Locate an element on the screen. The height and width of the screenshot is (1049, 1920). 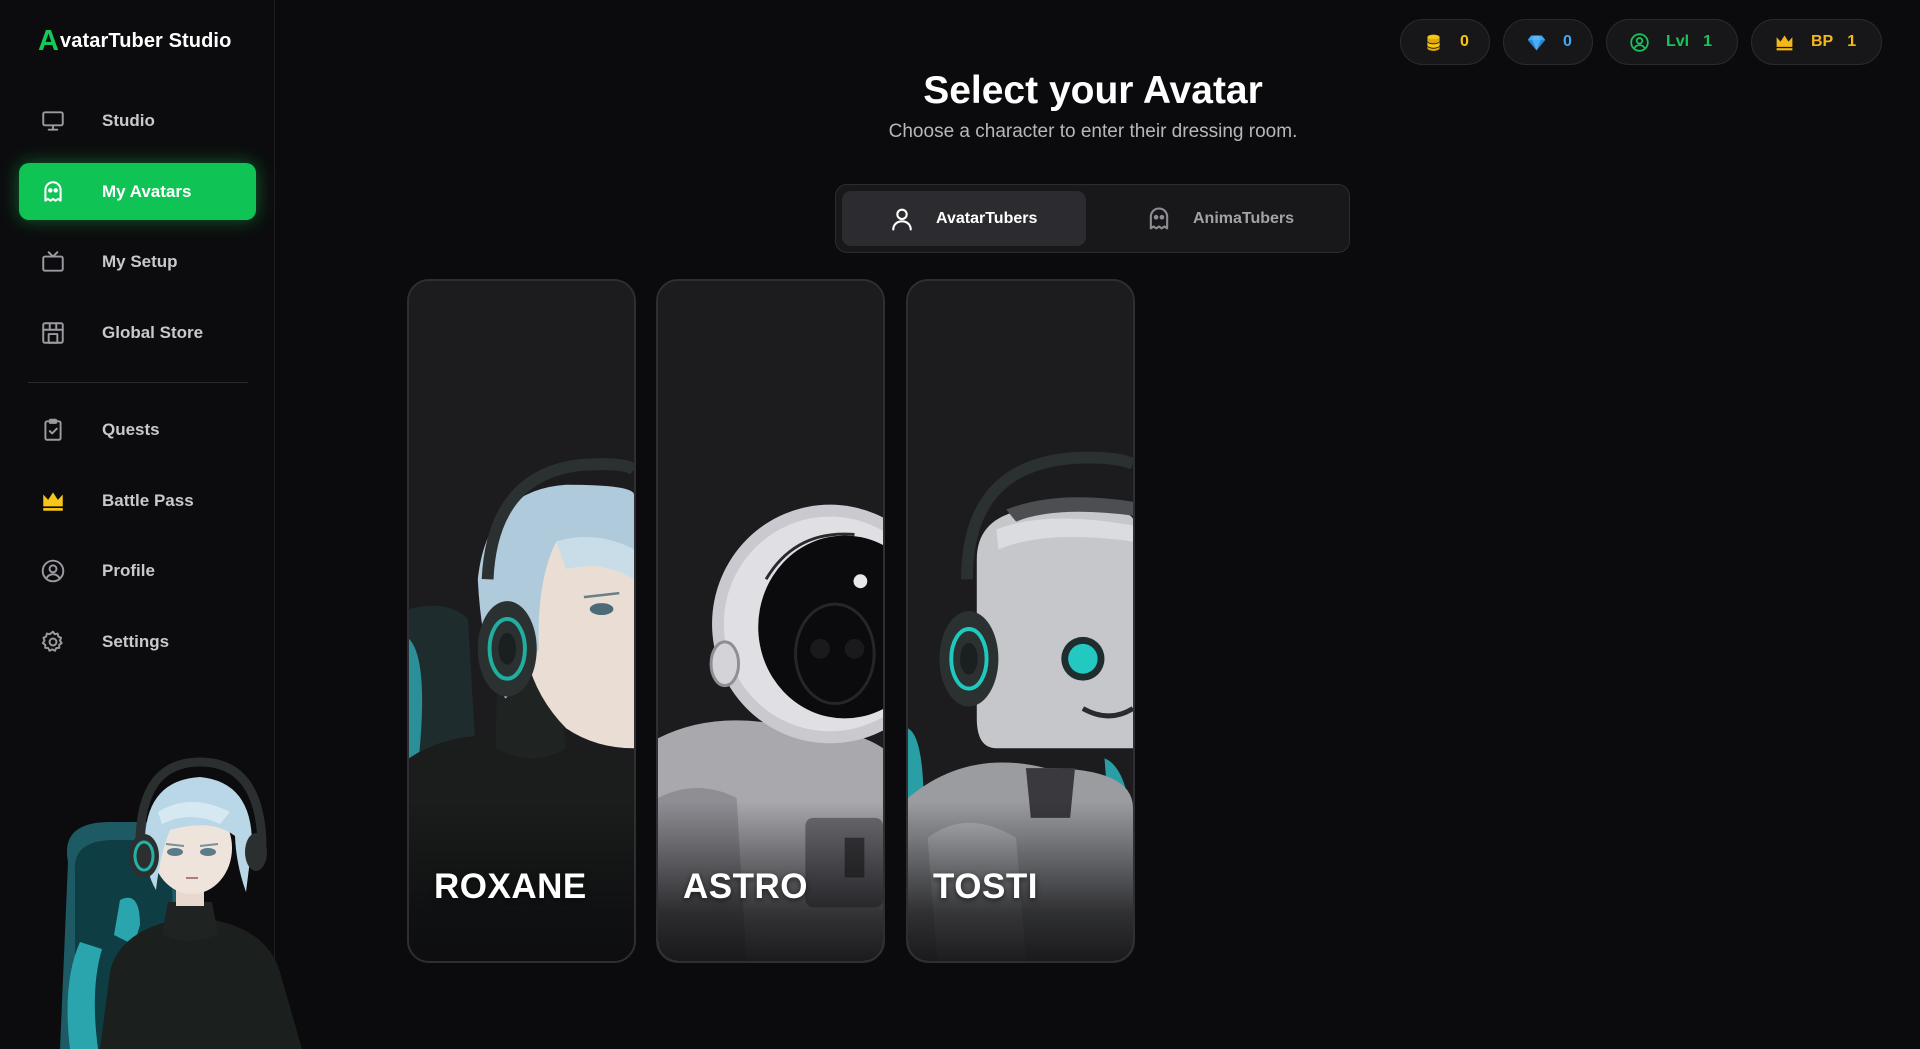
page-title: Select your Avatar is located at coordinates (1093, 90).